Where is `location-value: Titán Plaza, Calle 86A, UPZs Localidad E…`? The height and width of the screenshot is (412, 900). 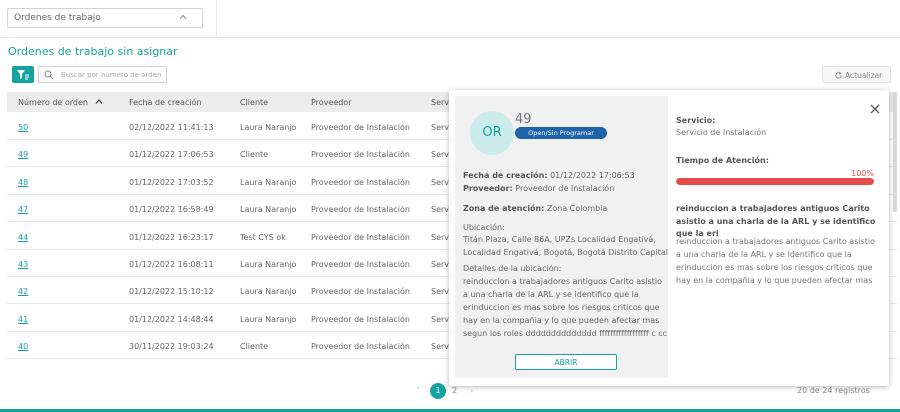
location-value: Titán Plaza, Calle 86A, UPZs Localidad E… is located at coordinates (565, 246).